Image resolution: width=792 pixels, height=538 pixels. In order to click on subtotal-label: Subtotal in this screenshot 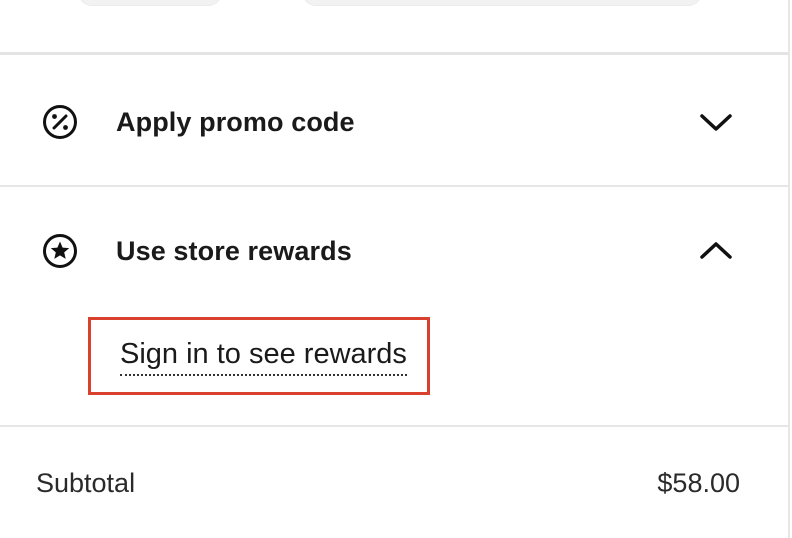, I will do `click(86, 483)`.